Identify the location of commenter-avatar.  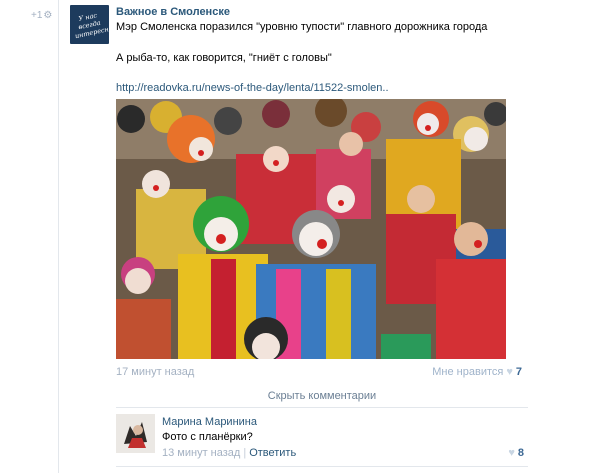
(135, 433).